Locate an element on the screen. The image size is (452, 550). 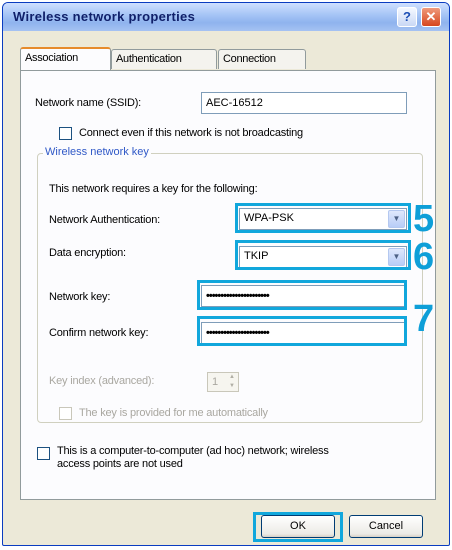
key-index-value: 1 is located at coordinates (215, 382).